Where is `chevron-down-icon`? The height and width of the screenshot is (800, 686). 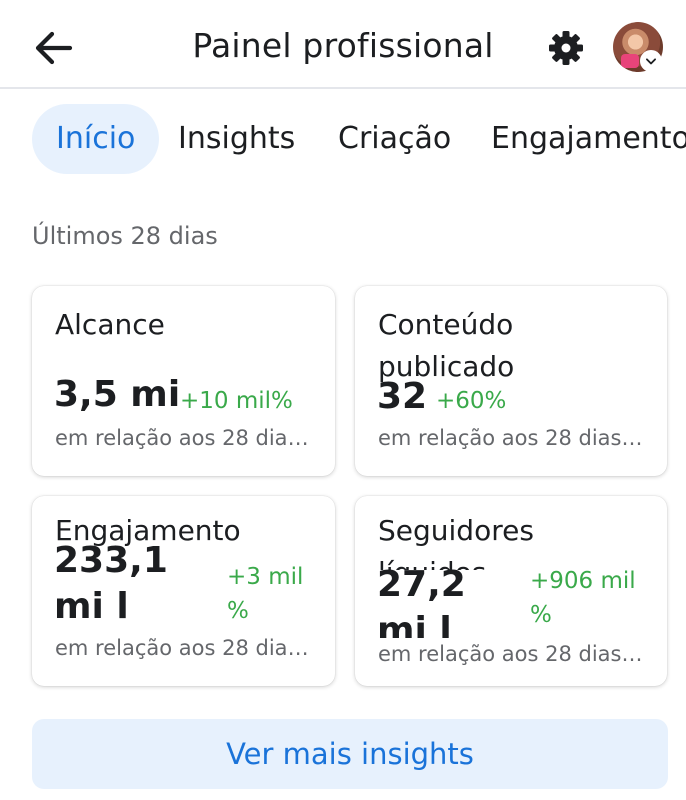 chevron-down-icon is located at coordinates (651, 61).